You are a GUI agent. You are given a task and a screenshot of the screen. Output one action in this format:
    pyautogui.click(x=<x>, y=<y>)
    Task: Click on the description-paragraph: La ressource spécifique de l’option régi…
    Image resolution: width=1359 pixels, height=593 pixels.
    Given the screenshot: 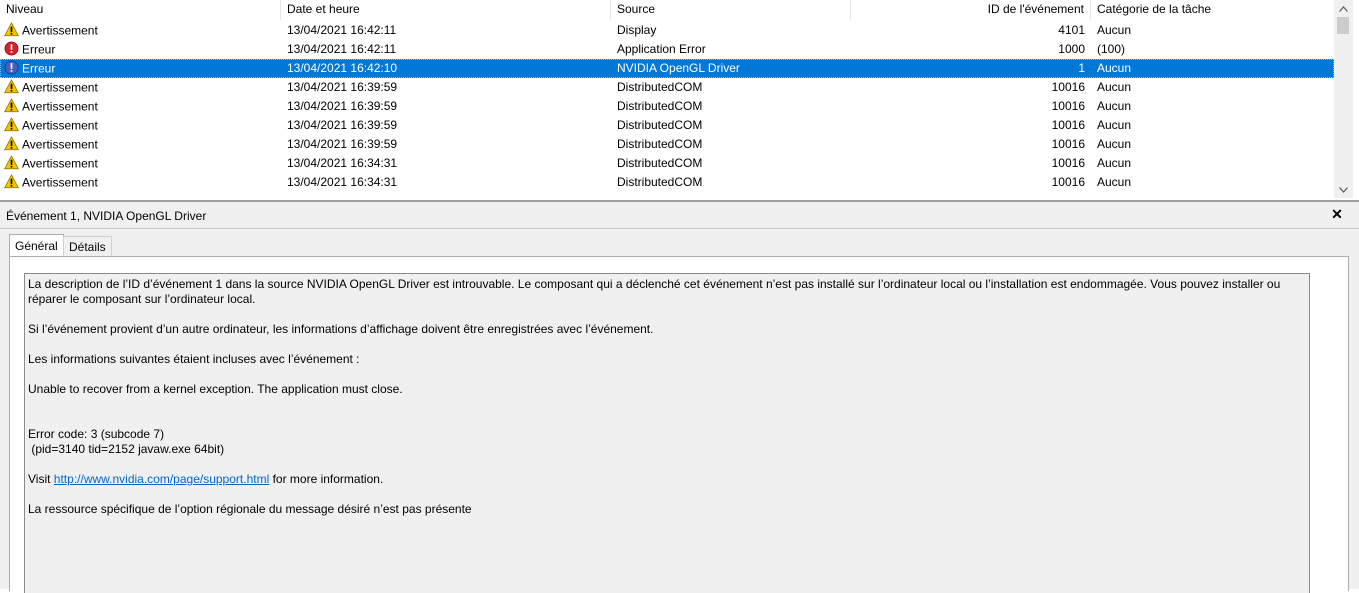 What is the action you would take?
    pyautogui.click(x=250, y=509)
    